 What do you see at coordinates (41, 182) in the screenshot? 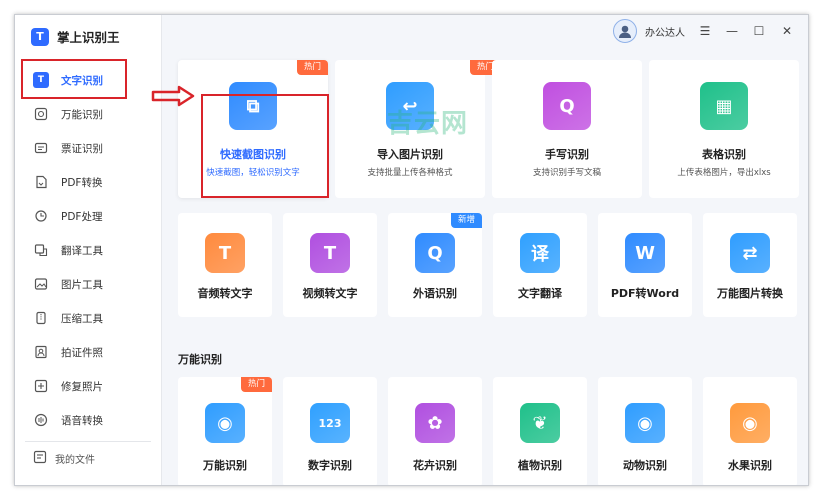
I see `pdf-convert-icon` at bounding box center [41, 182].